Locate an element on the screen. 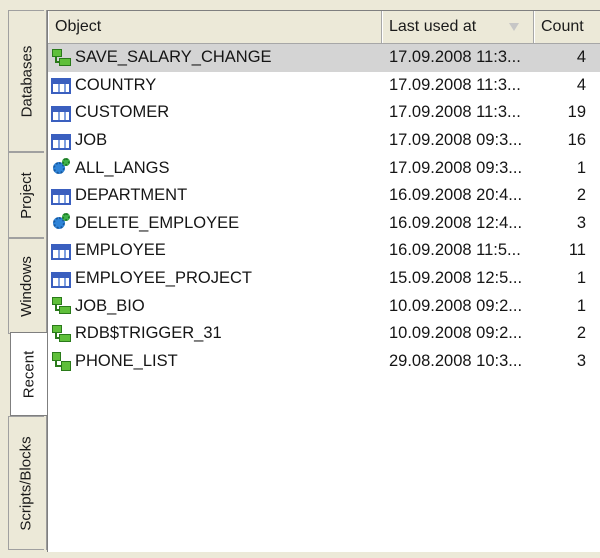  list-item: SAVE_SALARY_CHANGE 17.09.2008 11:3... 4 is located at coordinates (324, 58).